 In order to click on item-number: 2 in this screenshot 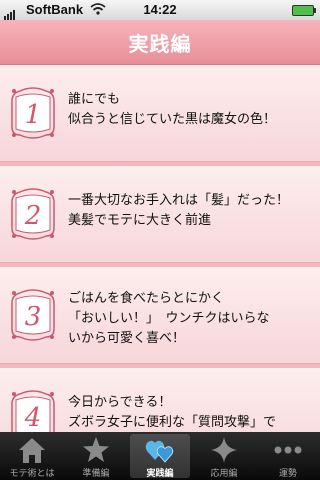, I will do `click(33, 216)`.